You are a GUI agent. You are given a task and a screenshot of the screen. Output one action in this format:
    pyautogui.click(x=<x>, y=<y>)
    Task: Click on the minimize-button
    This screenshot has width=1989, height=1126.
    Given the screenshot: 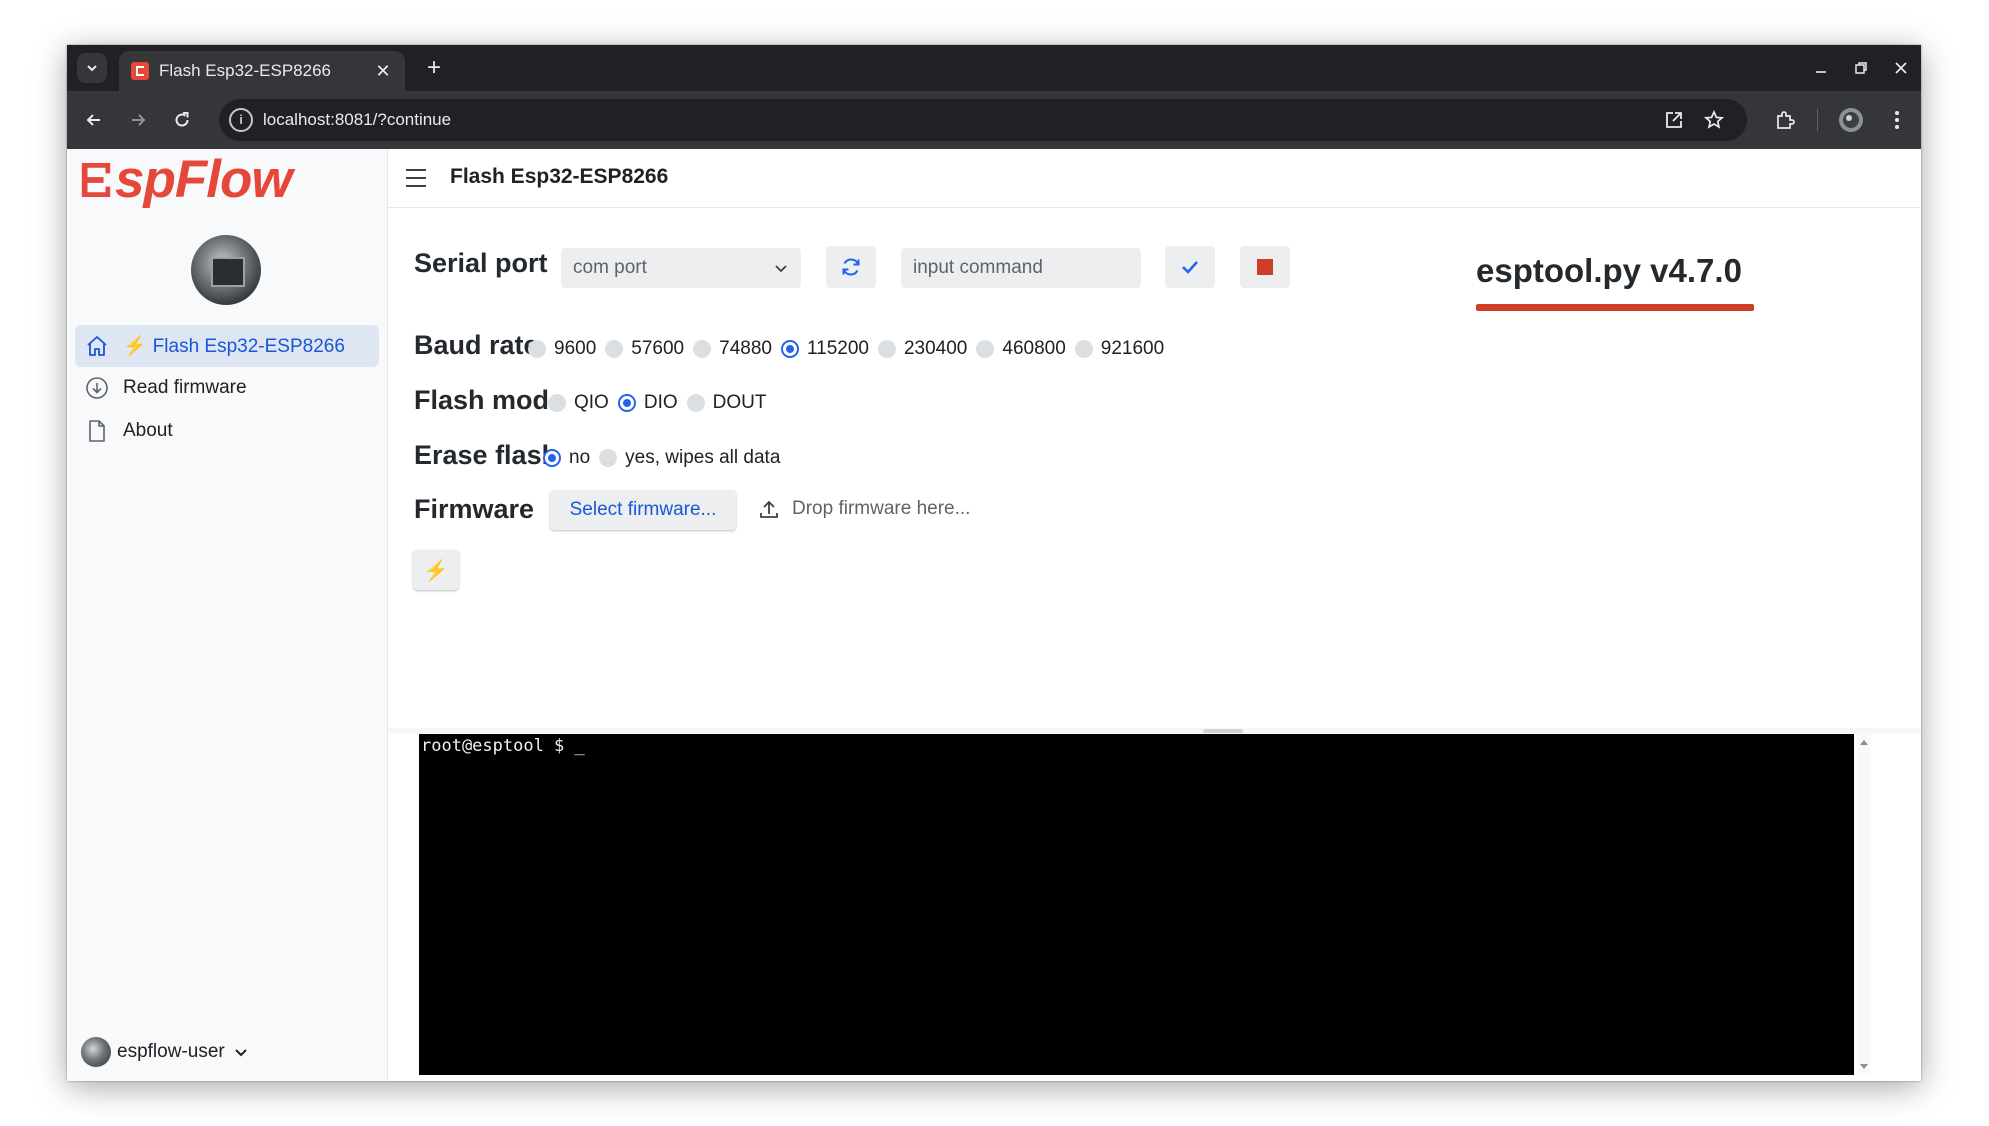 What is the action you would take?
    pyautogui.click(x=1821, y=68)
    